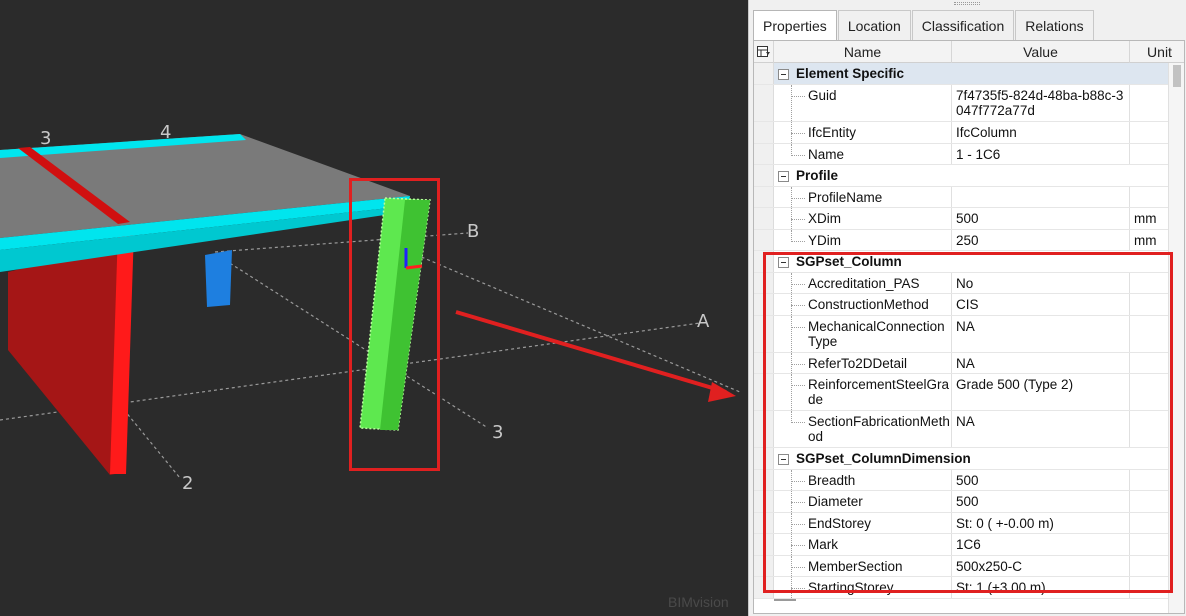  I want to click on property-row-name: Name 1 - 1C6, so click(961, 154).